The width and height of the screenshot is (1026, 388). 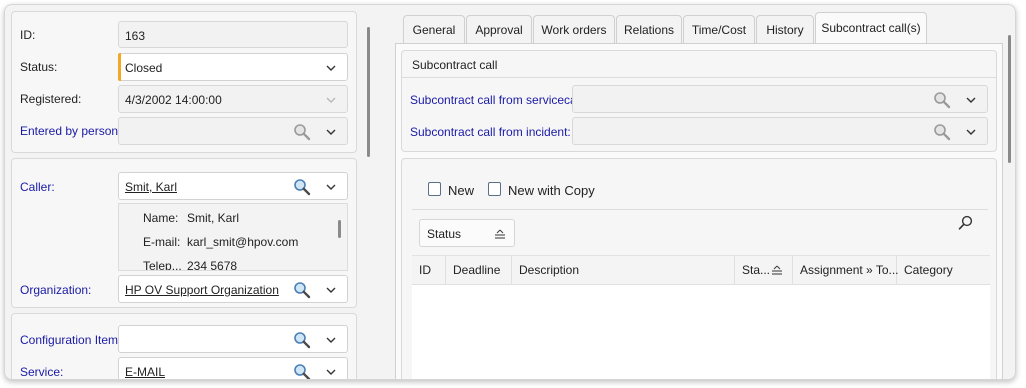 I want to click on tab-subcontract-calls: Subcontract call(s), so click(x=871, y=28).